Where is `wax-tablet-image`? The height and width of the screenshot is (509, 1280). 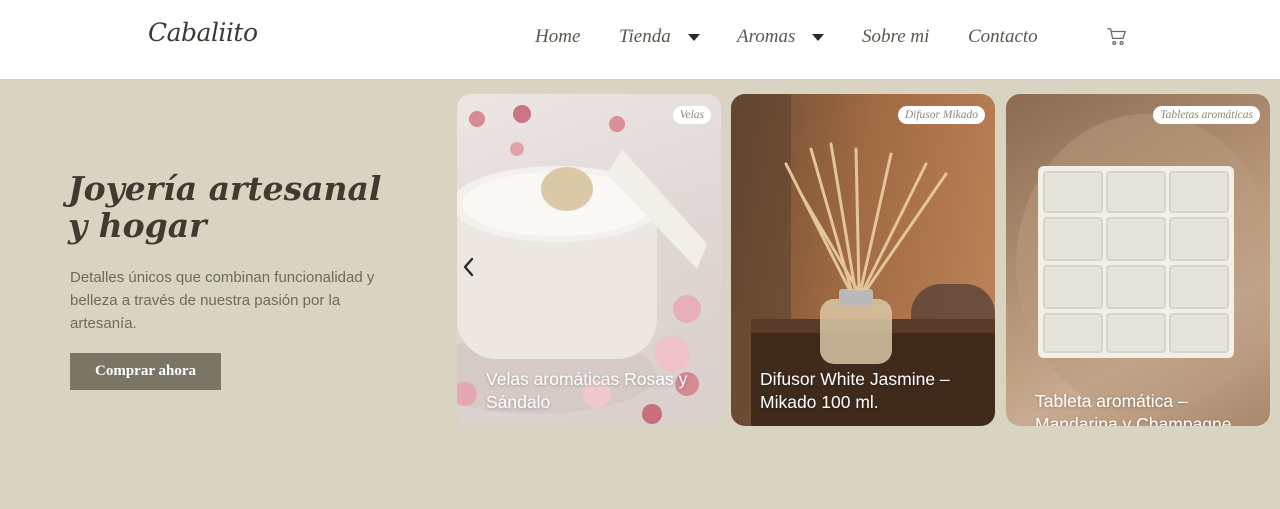 wax-tablet-image is located at coordinates (1143, 264).